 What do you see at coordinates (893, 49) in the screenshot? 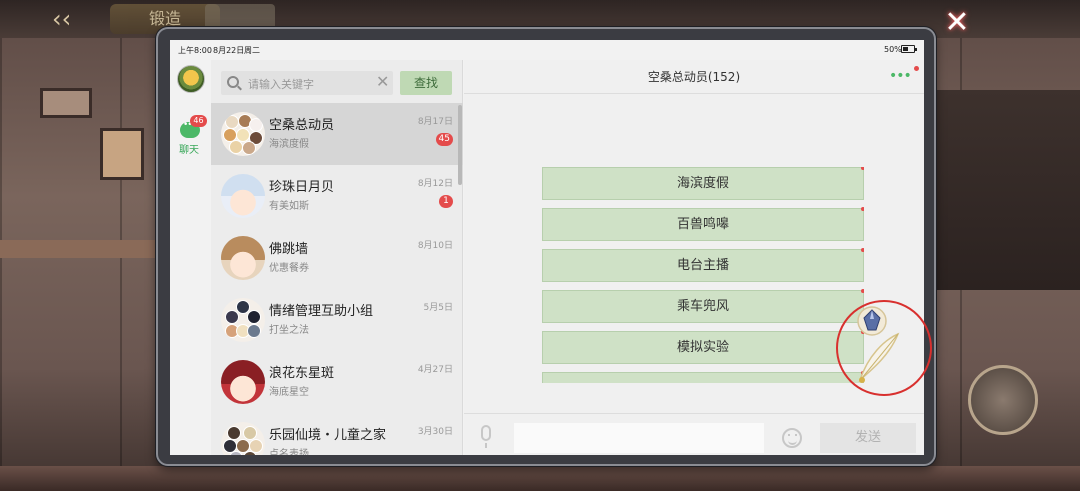
I see `battery-percent: 50%` at bounding box center [893, 49].